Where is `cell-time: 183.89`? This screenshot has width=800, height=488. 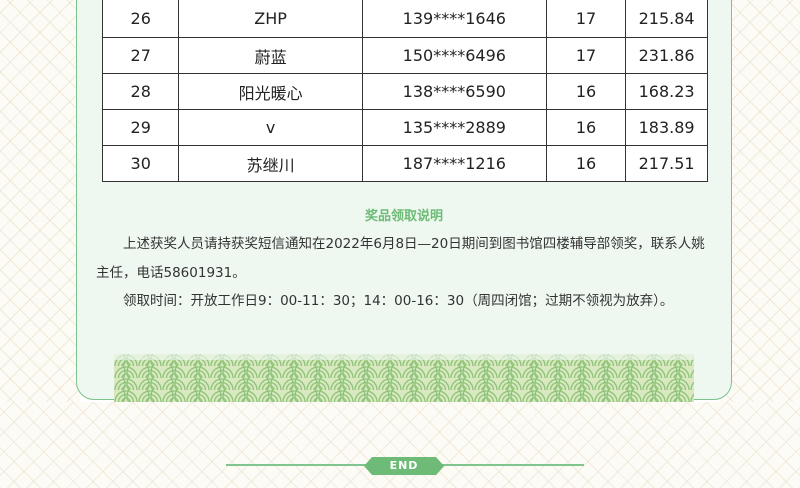 cell-time: 183.89 is located at coordinates (666, 127).